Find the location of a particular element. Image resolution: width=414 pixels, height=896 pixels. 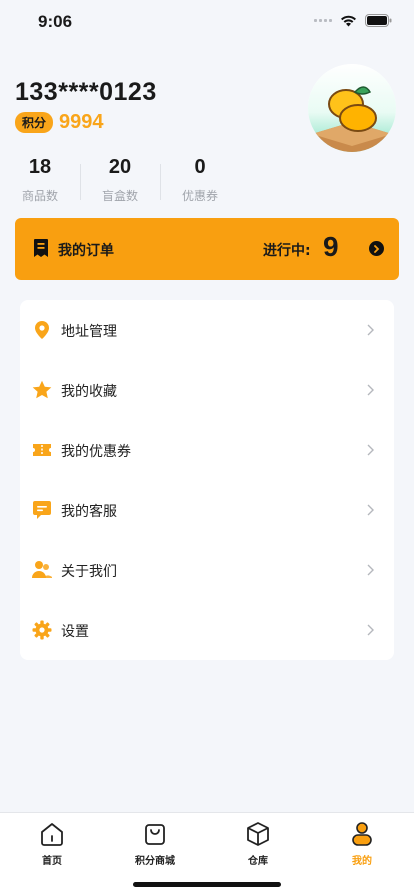

shopping-bag-icon is located at coordinates (155, 834).